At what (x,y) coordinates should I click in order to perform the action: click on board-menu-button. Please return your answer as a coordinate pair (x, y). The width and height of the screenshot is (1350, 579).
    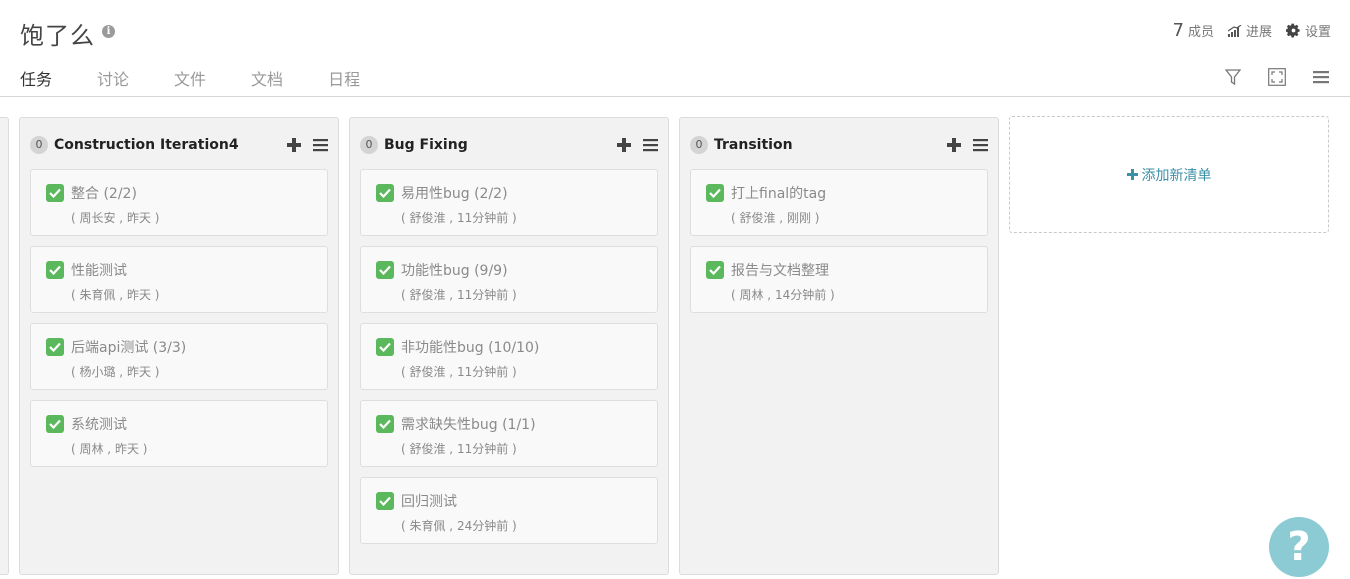
    Looking at the image, I should click on (1321, 77).